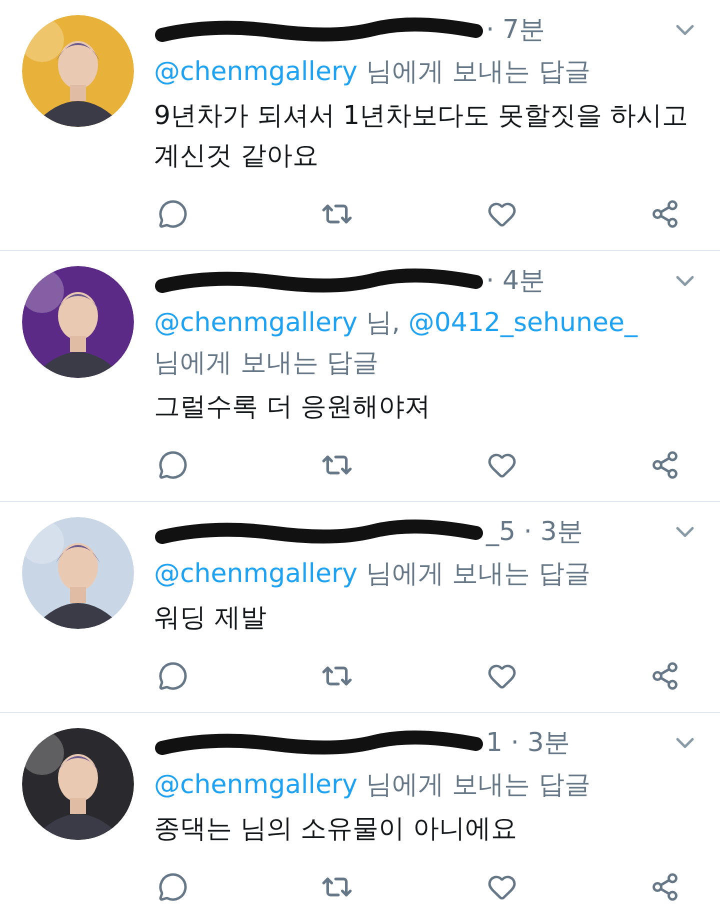  What do you see at coordinates (516, 281) in the screenshot?
I see `tweet-meta: · 4분` at bounding box center [516, 281].